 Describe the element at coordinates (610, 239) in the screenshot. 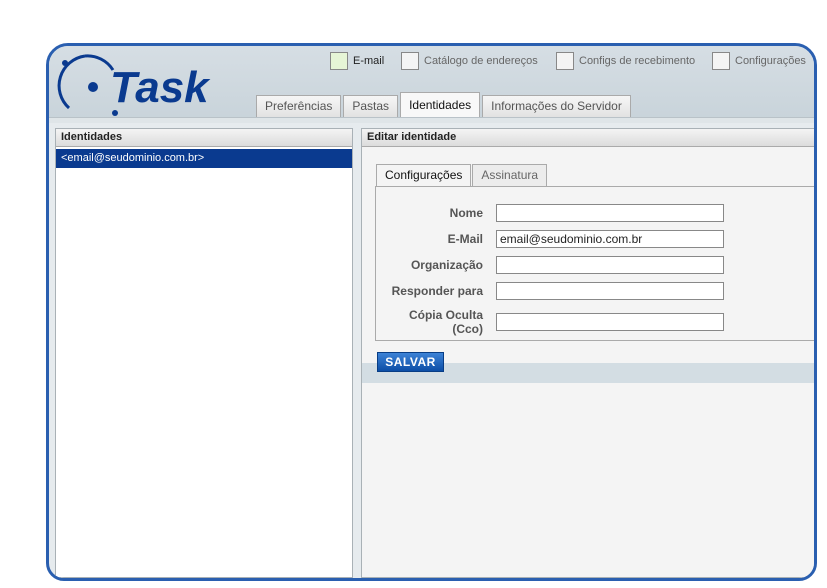

I see `email-input` at that location.